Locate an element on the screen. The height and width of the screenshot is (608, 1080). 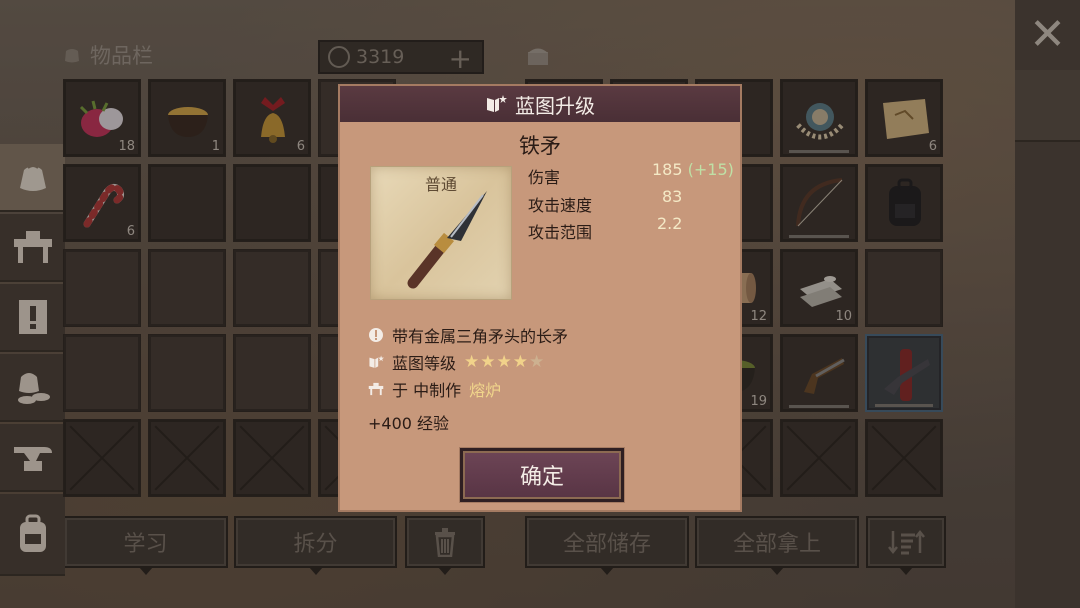
xp-reward: +400 经验 is located at coordinates (409, 423).